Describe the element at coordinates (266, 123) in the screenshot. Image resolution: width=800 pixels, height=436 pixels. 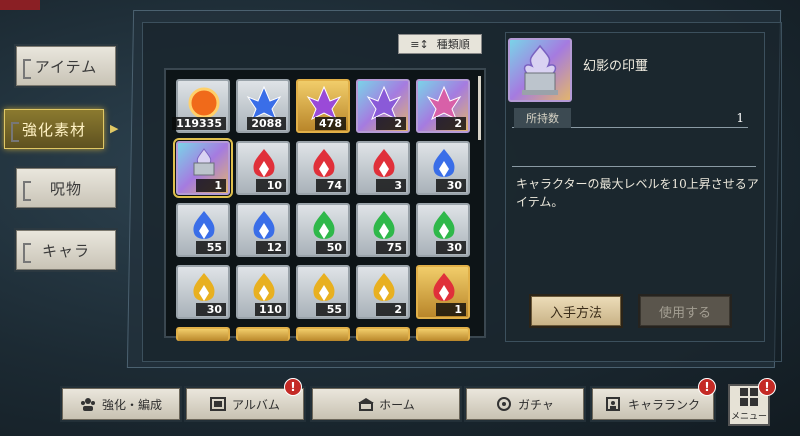
I see `item-quantity: 2088` at that location.